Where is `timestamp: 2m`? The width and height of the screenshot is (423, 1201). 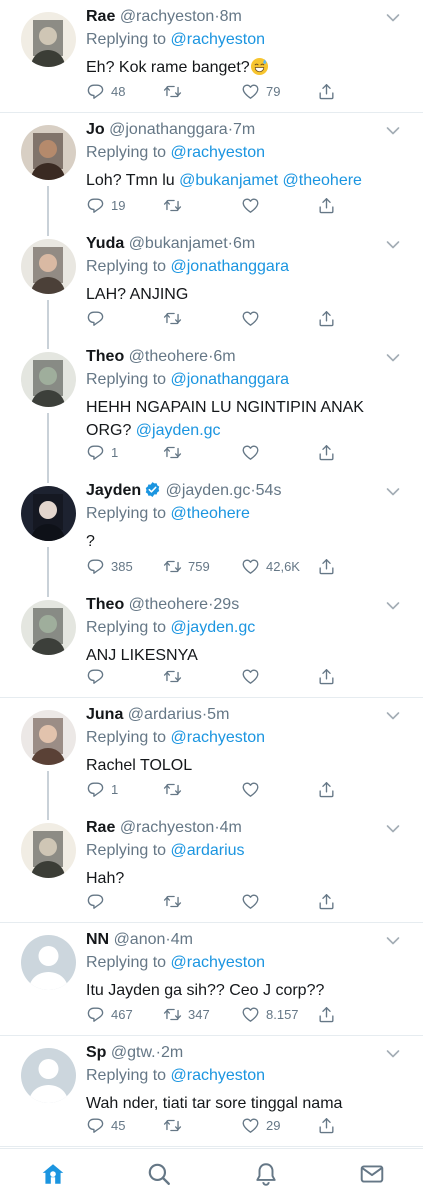 timestamp: 2m is located at coordinates (172, 1052).